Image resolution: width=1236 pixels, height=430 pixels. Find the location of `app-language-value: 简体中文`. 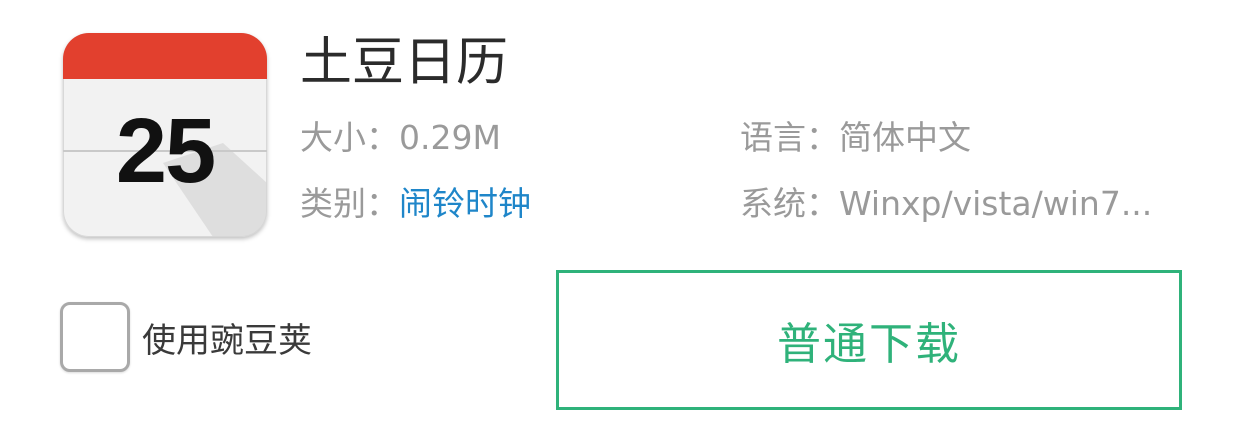

app-language-value: 简体中文 is located at coordinates (905, 137).